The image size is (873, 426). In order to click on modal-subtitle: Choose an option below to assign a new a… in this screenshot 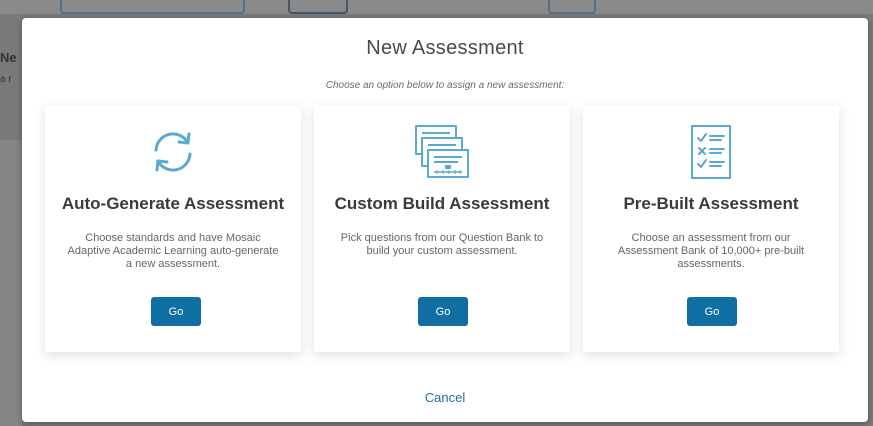, I will do `click(445, 85)`.